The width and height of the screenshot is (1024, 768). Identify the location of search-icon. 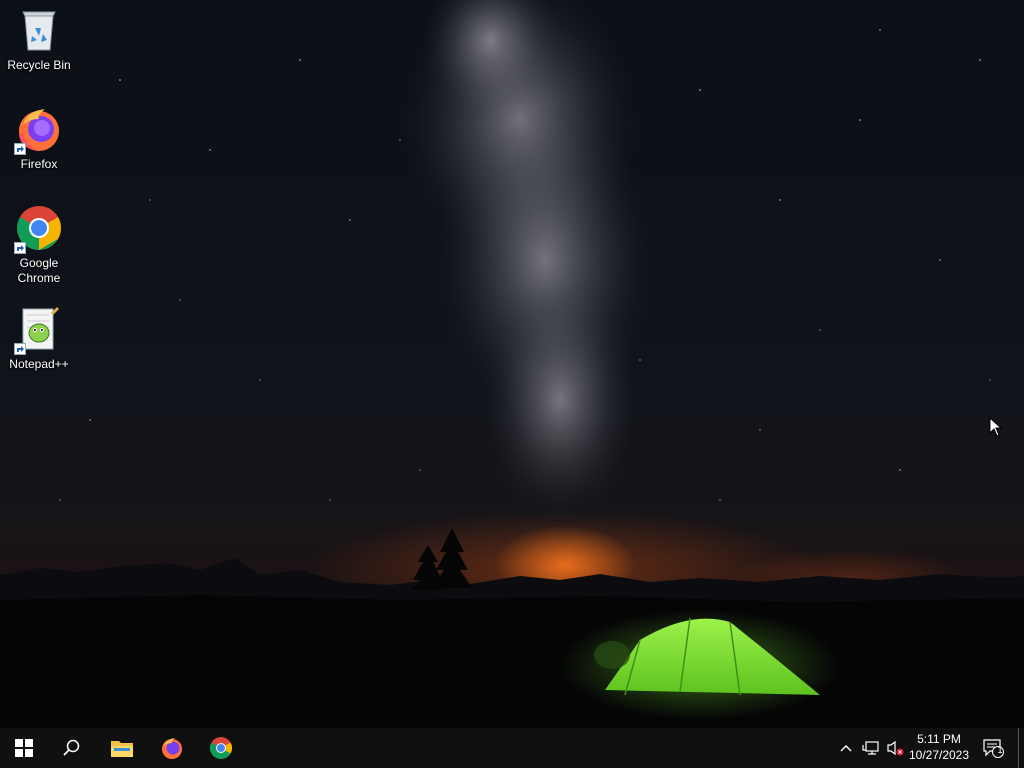
(71, 747).